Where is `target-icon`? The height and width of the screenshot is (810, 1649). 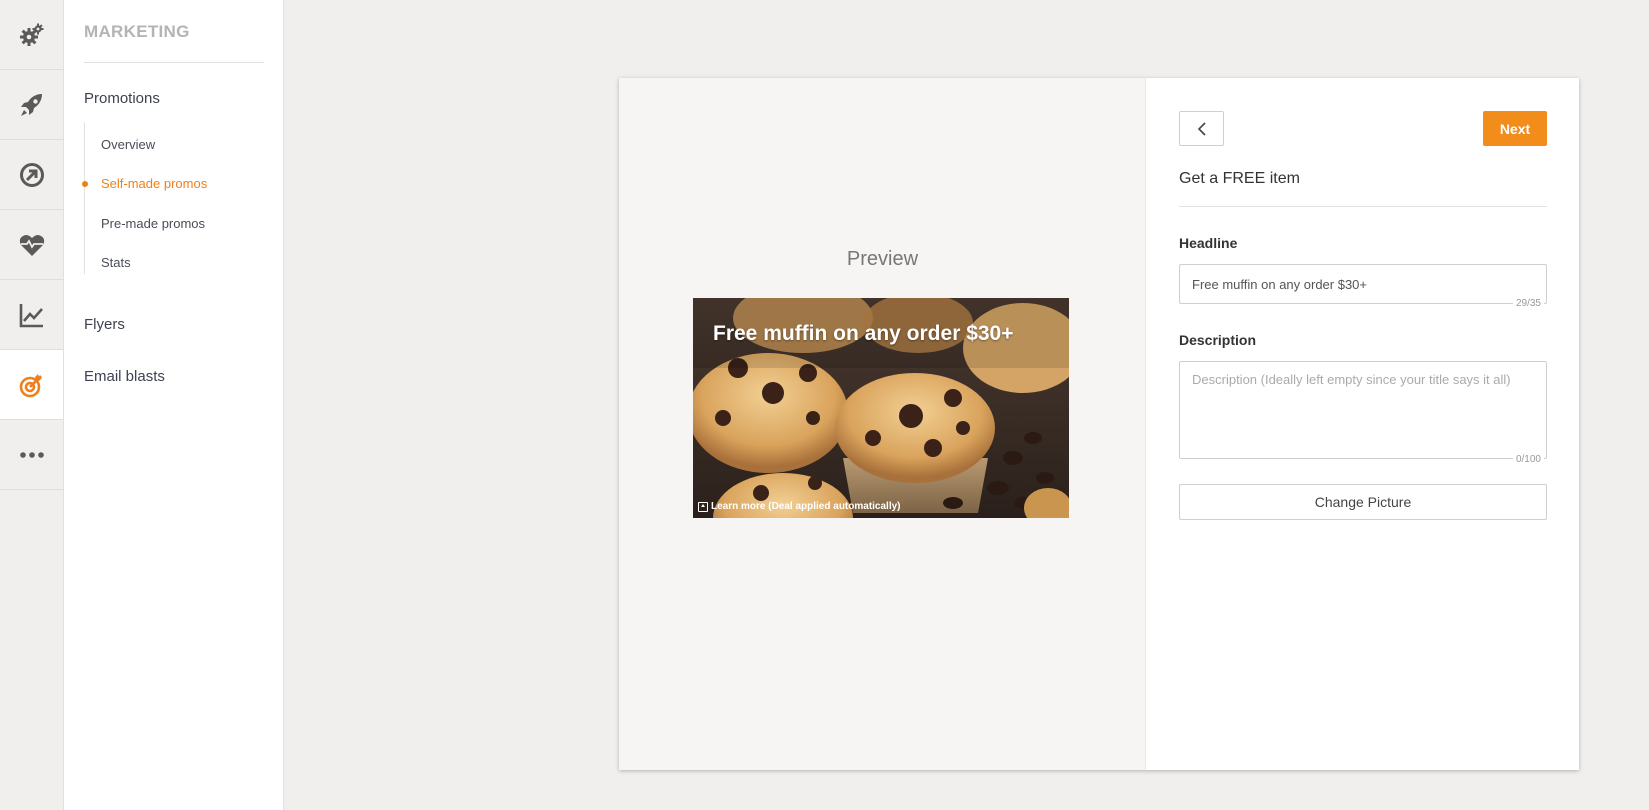 target-icon is located at coordinates (30, 385).